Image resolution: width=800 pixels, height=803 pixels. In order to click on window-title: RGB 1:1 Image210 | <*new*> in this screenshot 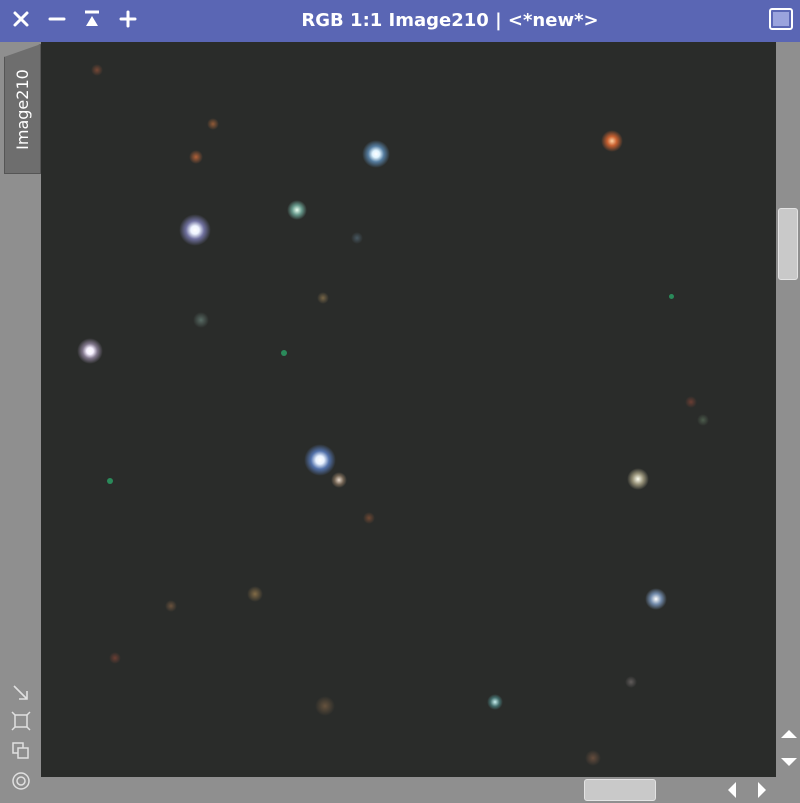, I will do `click(450, 20)`.